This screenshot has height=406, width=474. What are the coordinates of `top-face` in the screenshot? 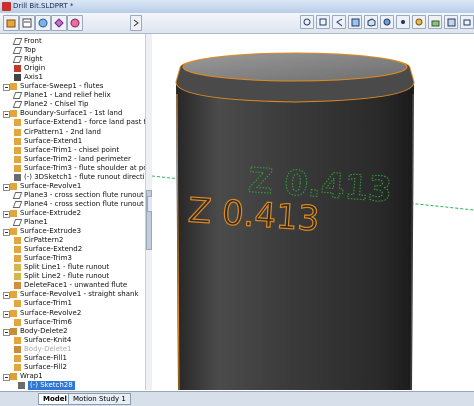 It's located at (295, 67).